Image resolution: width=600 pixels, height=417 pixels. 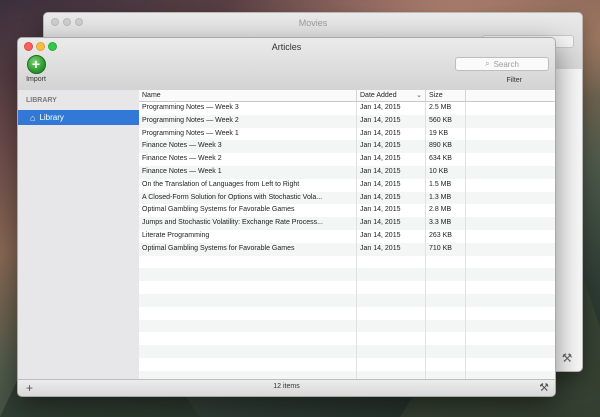 What do you see at coordinates (514, 80) in the screenshot?
I see `filter-label: Filter` at bounding box center [514, 80].